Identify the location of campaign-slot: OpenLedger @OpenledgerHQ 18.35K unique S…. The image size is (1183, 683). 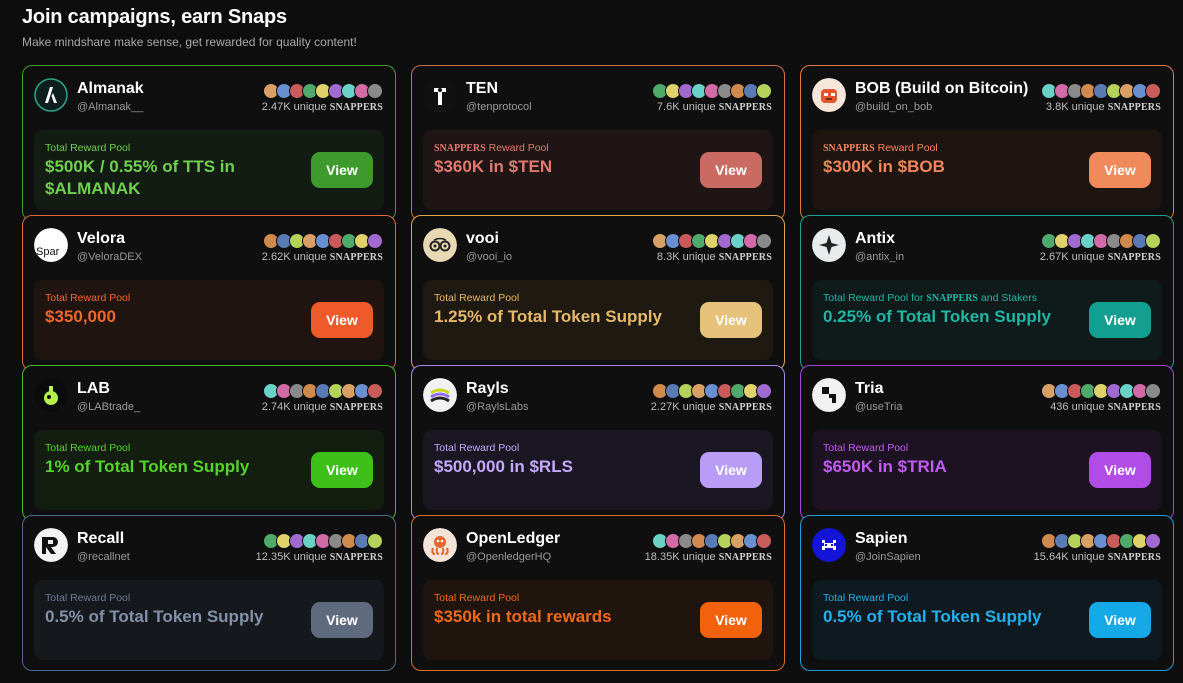
(598, 593).